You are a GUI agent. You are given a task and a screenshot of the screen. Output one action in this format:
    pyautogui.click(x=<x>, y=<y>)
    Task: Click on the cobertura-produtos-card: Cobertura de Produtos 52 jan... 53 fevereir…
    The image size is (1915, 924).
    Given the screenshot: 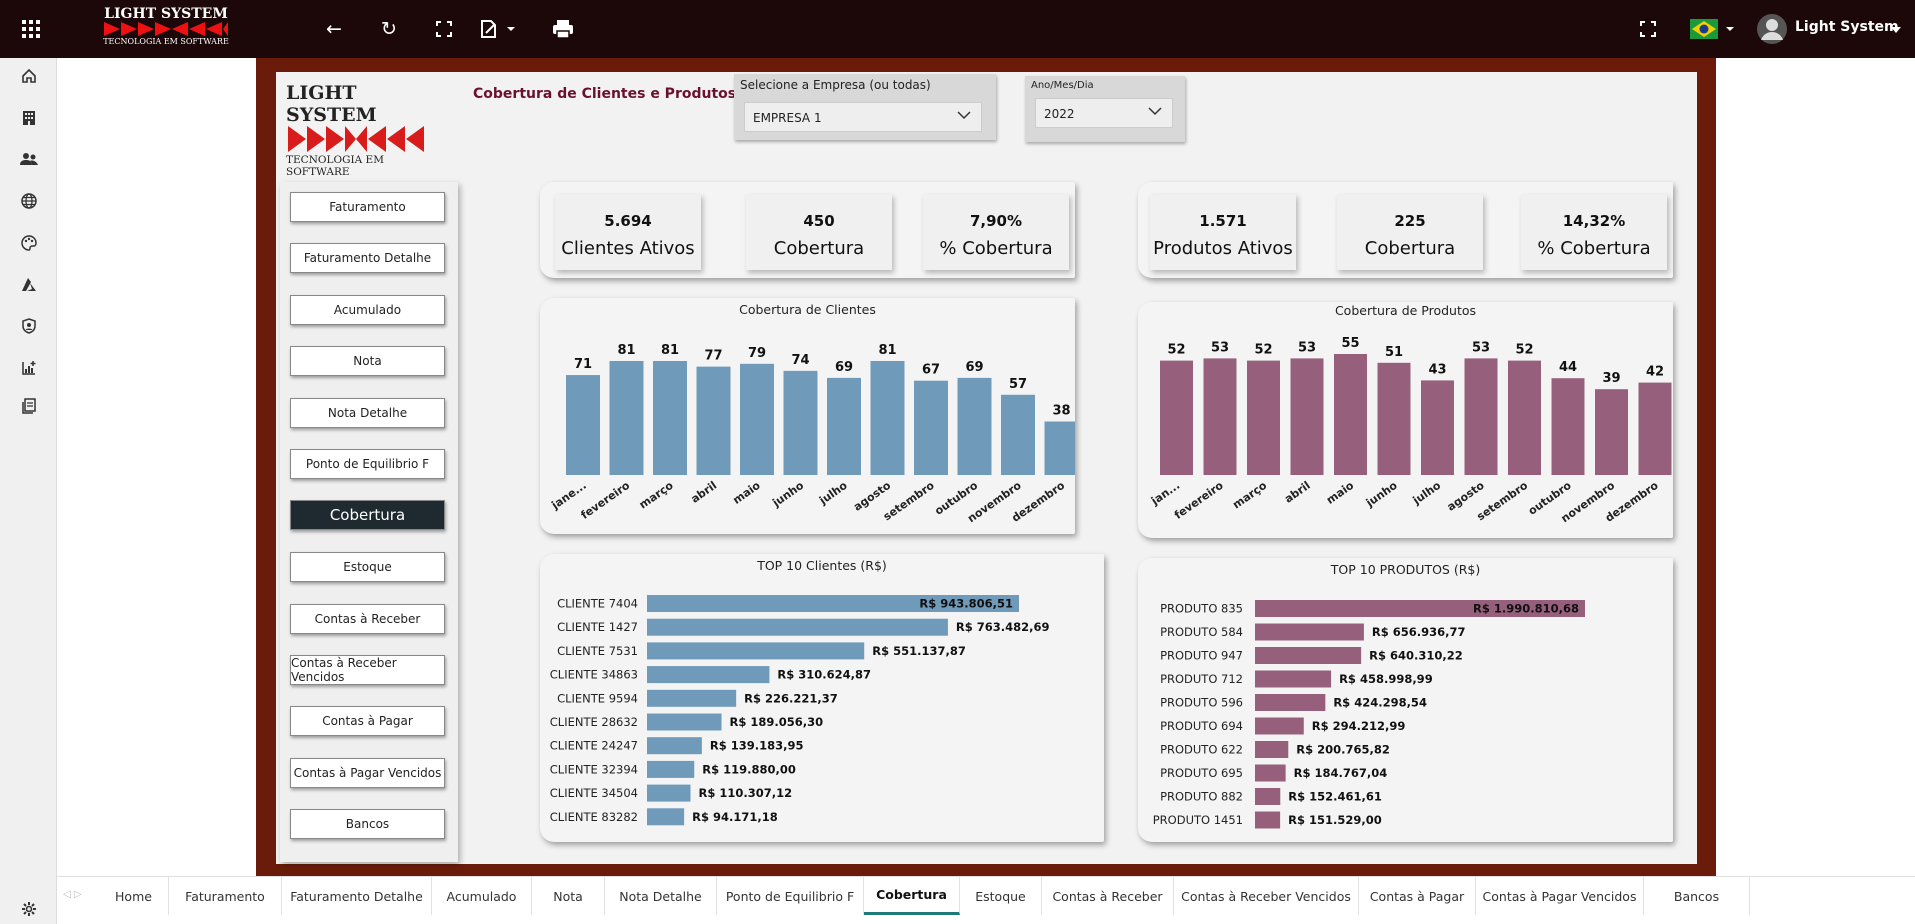 What is the action you would take?
    pyautogui.click(x=1405, y=420)
    